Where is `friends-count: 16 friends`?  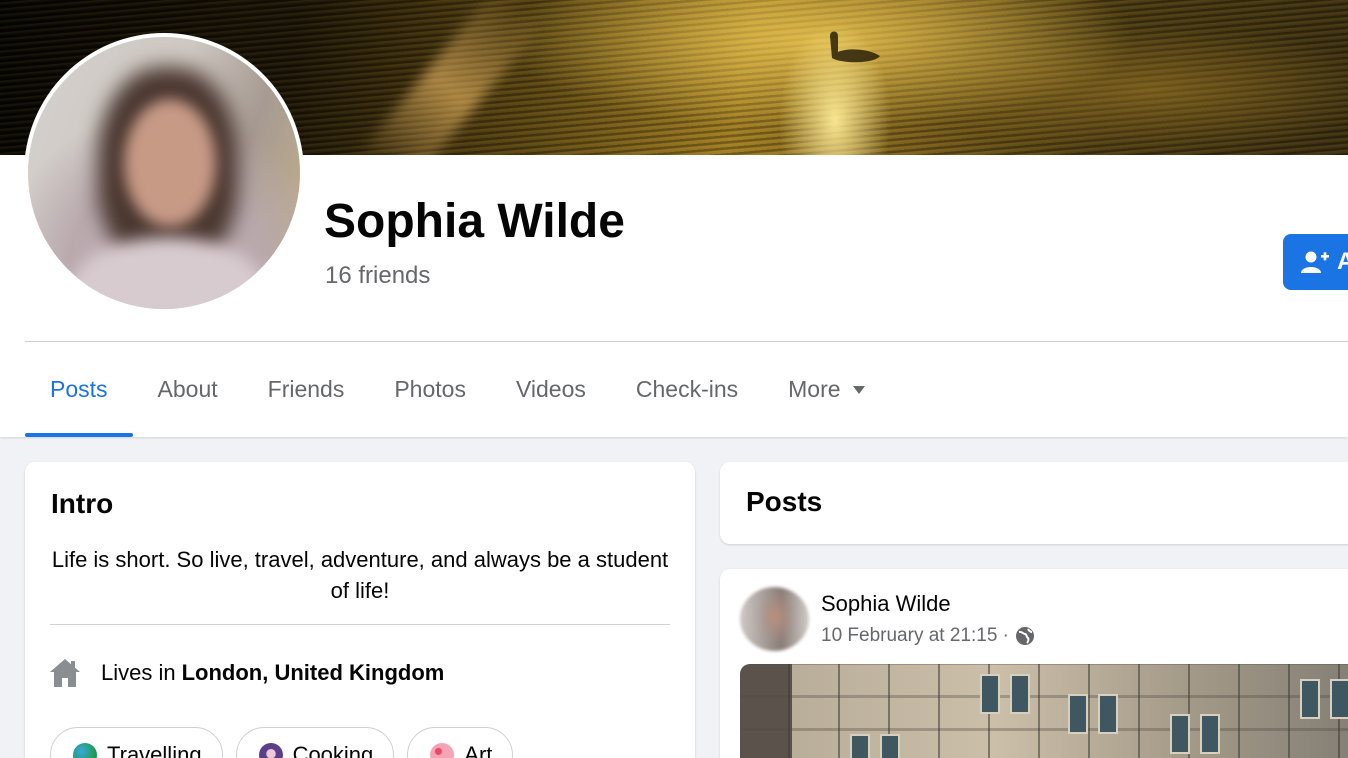 friends-count: 16 friends is located at coordinates (377, 276).